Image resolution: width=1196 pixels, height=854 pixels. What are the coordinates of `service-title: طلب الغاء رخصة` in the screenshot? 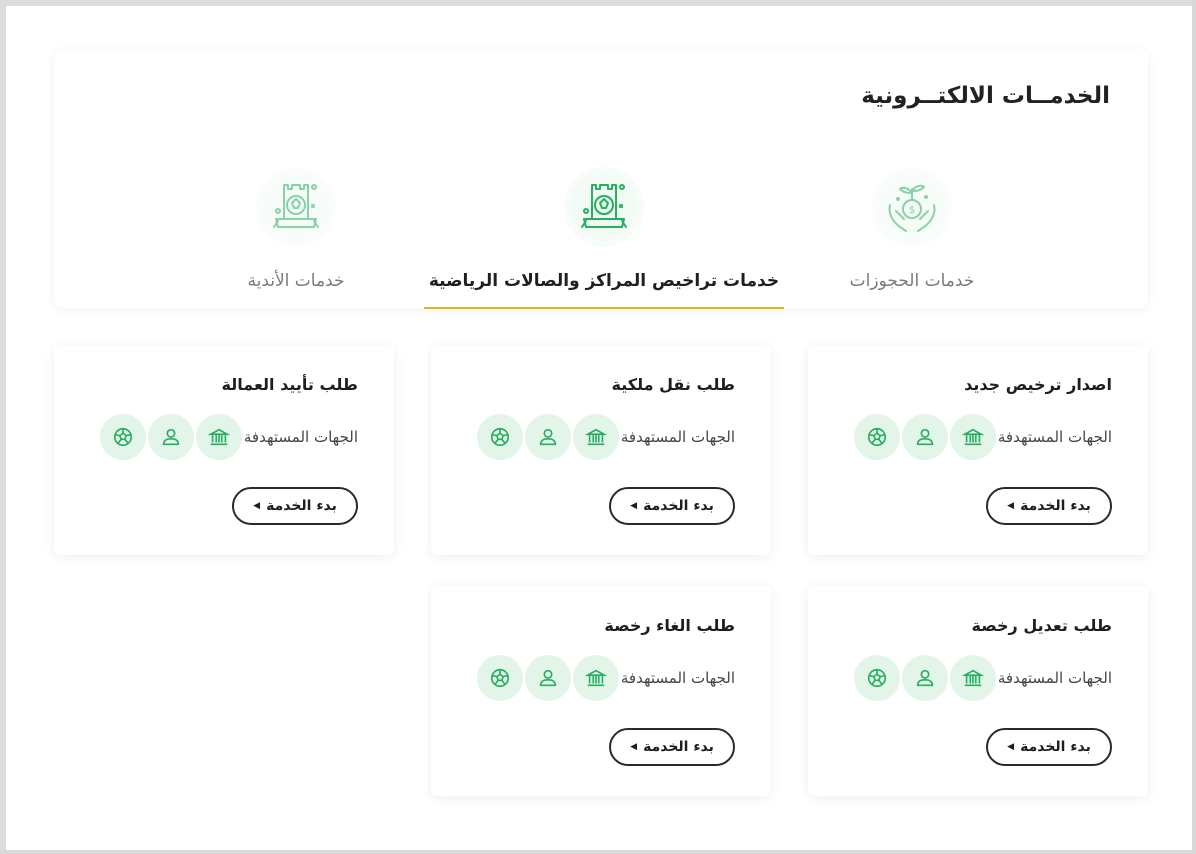 It's located at (669, 625).